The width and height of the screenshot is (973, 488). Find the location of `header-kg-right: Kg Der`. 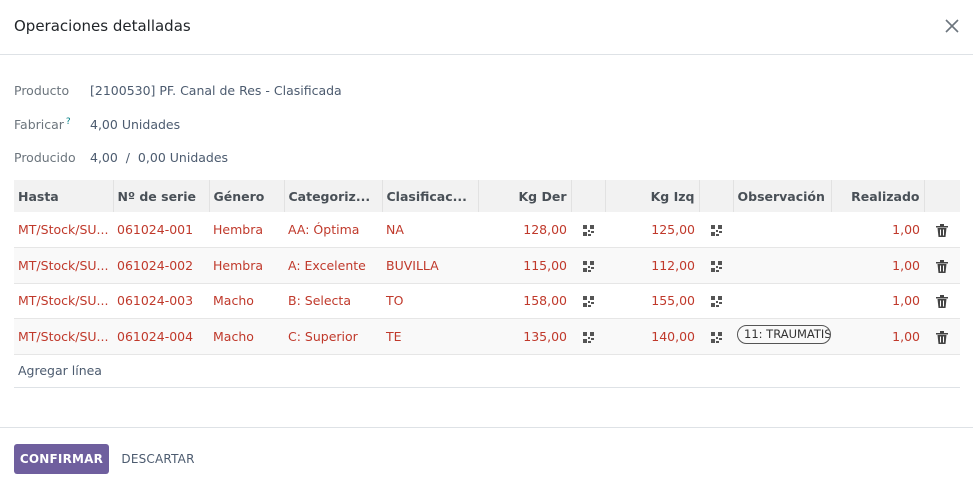

header-kg-right: Kg Der is located at coordinates (525, 196).